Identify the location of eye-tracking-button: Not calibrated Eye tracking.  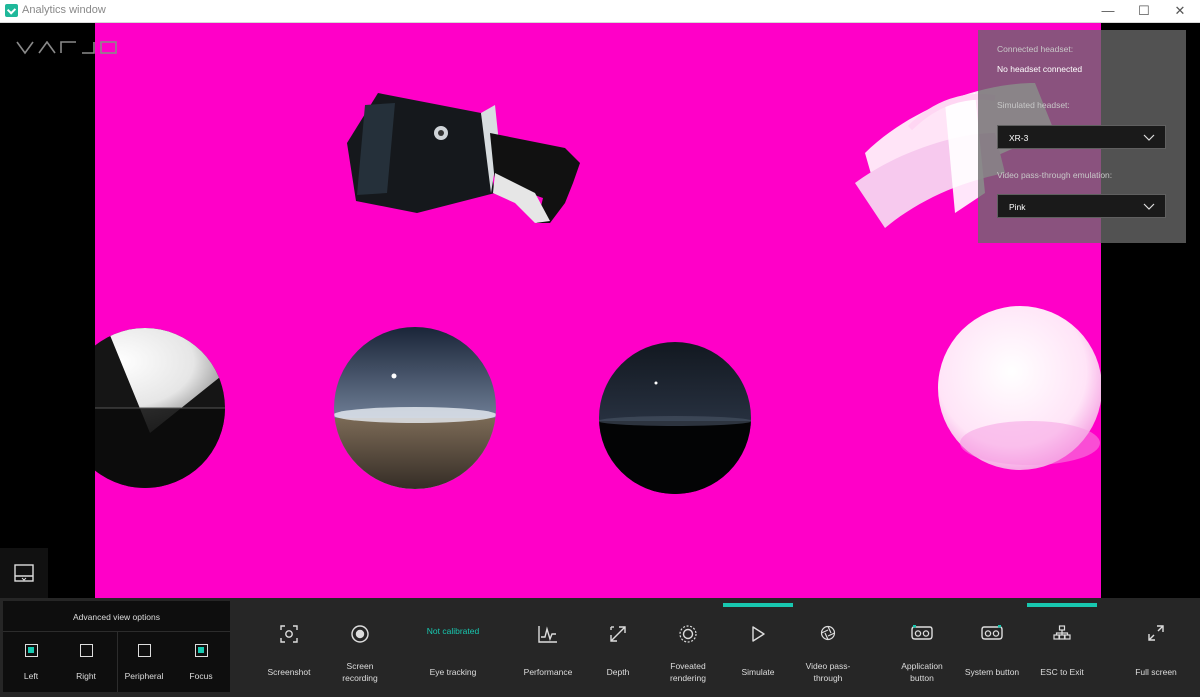
(453, 647).